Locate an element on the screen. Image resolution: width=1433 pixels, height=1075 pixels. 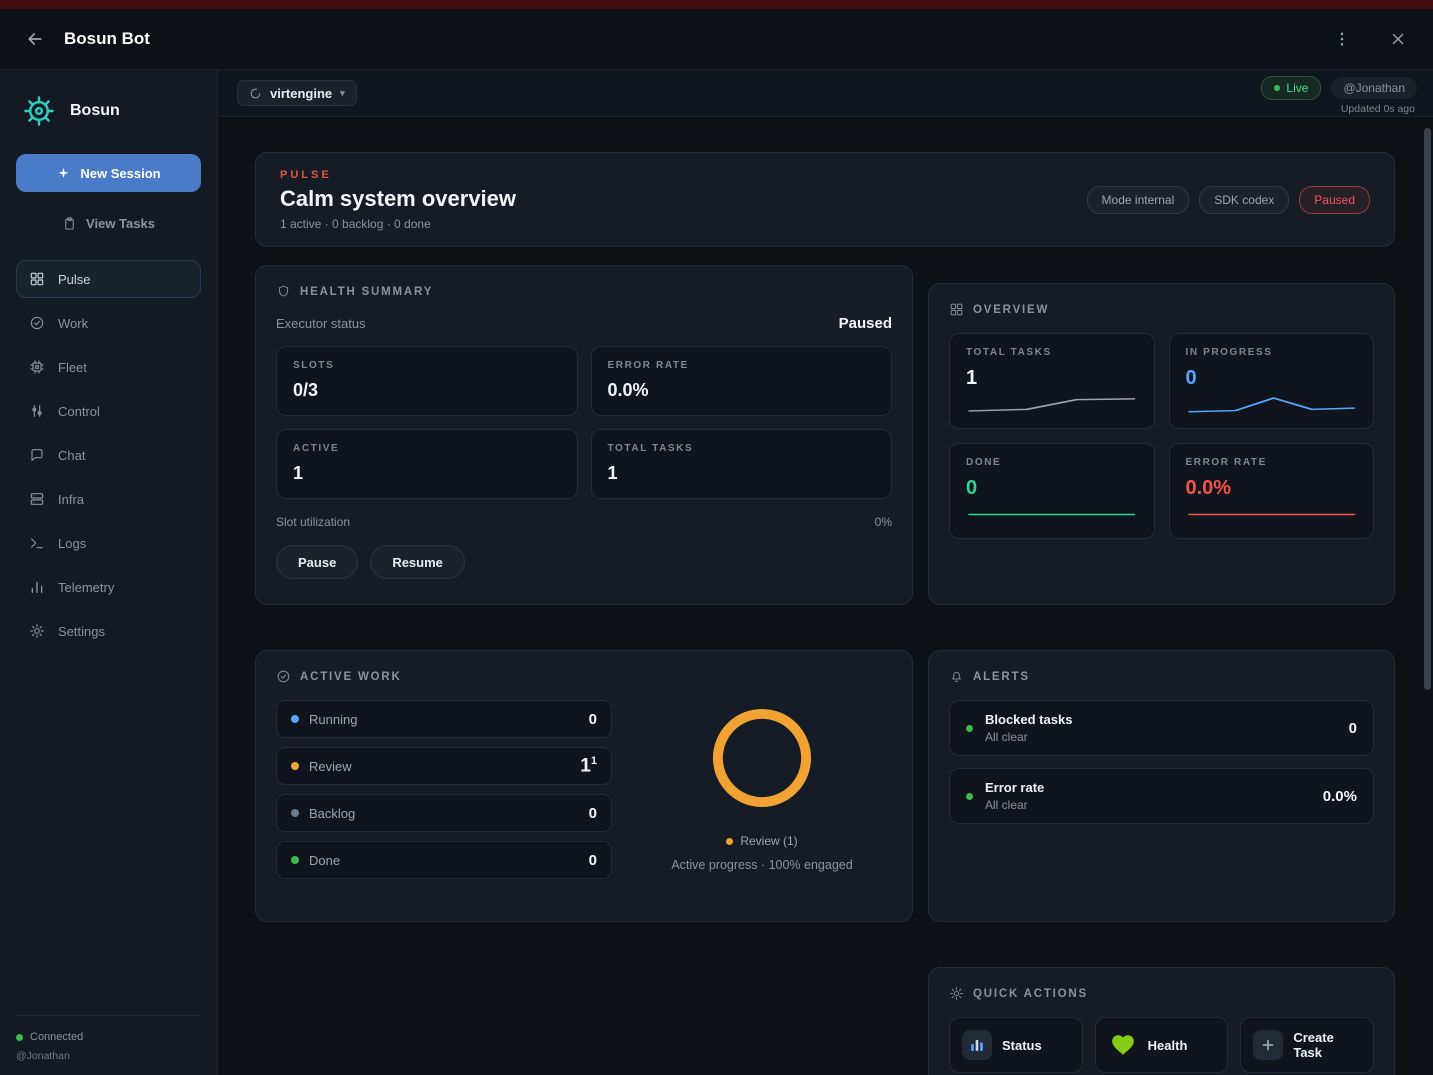
new-session-button: New Session is located at coordinates (108, 173).